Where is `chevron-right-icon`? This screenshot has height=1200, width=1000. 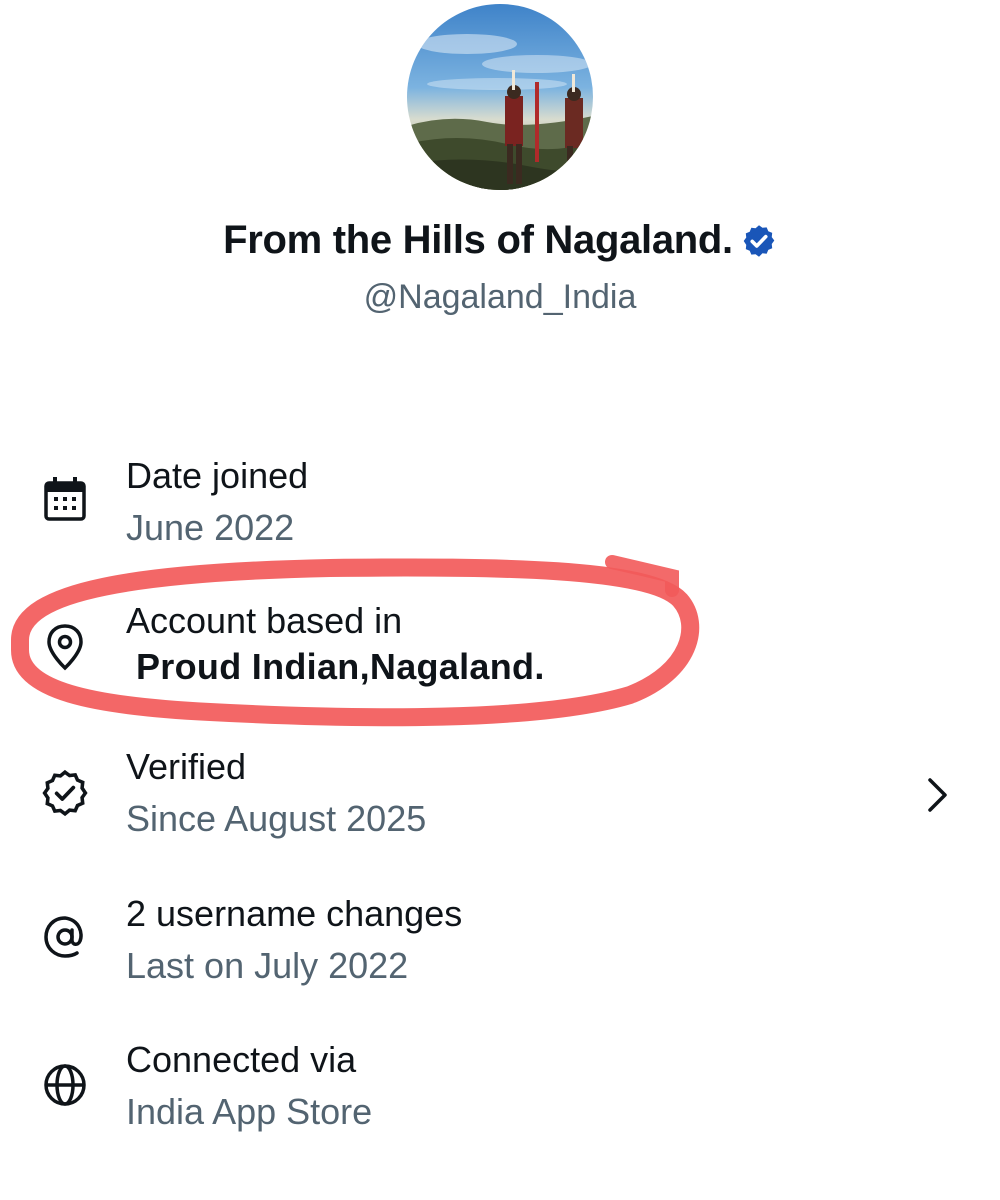 chevron-right-icon is located at coordinates (937, 795).